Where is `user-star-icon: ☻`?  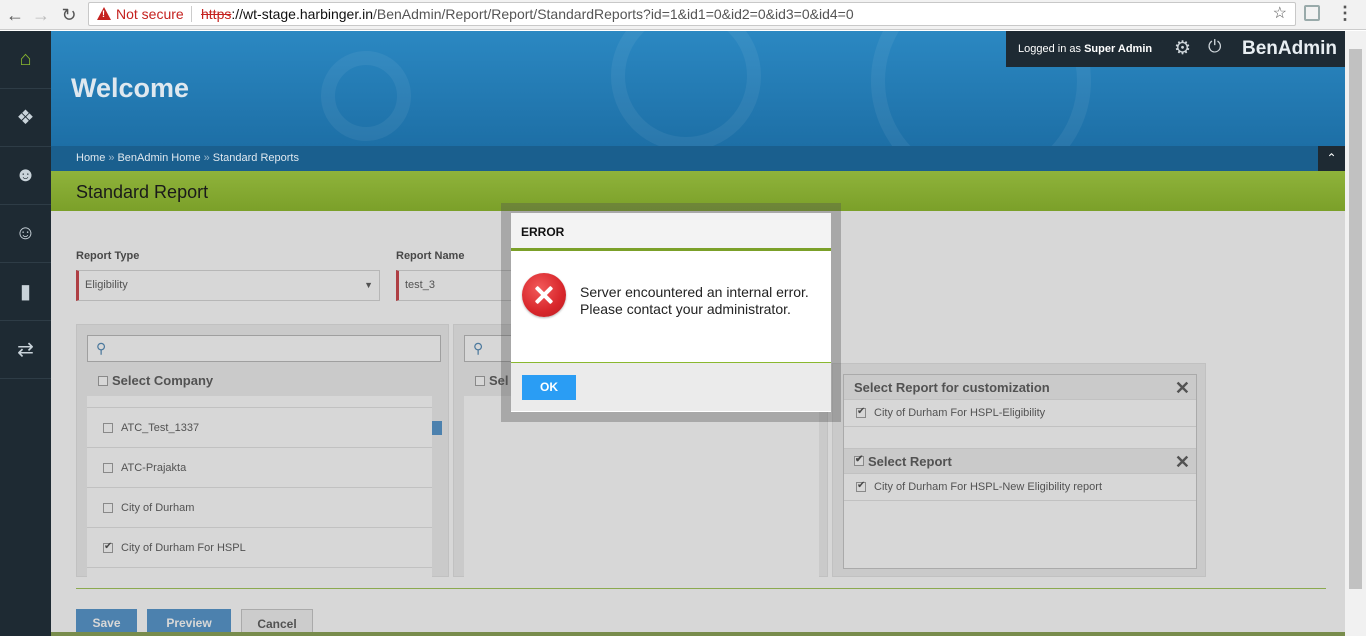 user-star-icon: ☻ is located at coordinates (25, 175).